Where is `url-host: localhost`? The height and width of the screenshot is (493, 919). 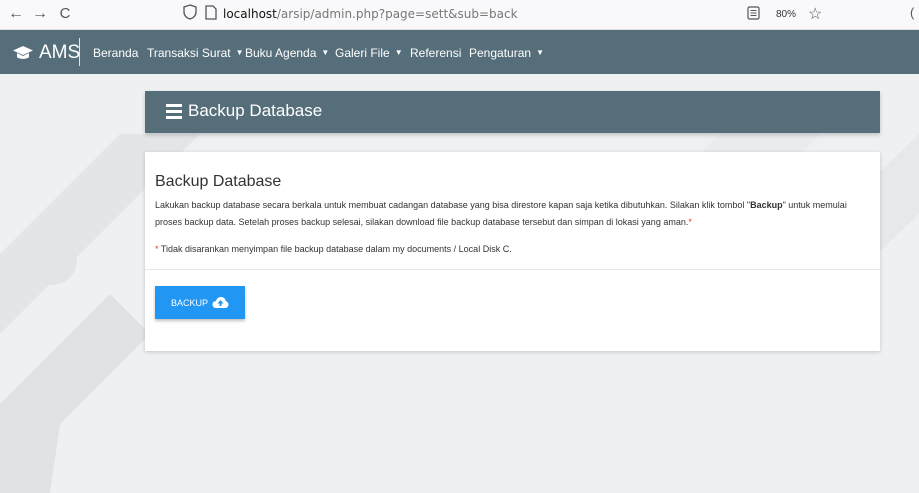 url-host: localhost is located at coordinates (250, 14).